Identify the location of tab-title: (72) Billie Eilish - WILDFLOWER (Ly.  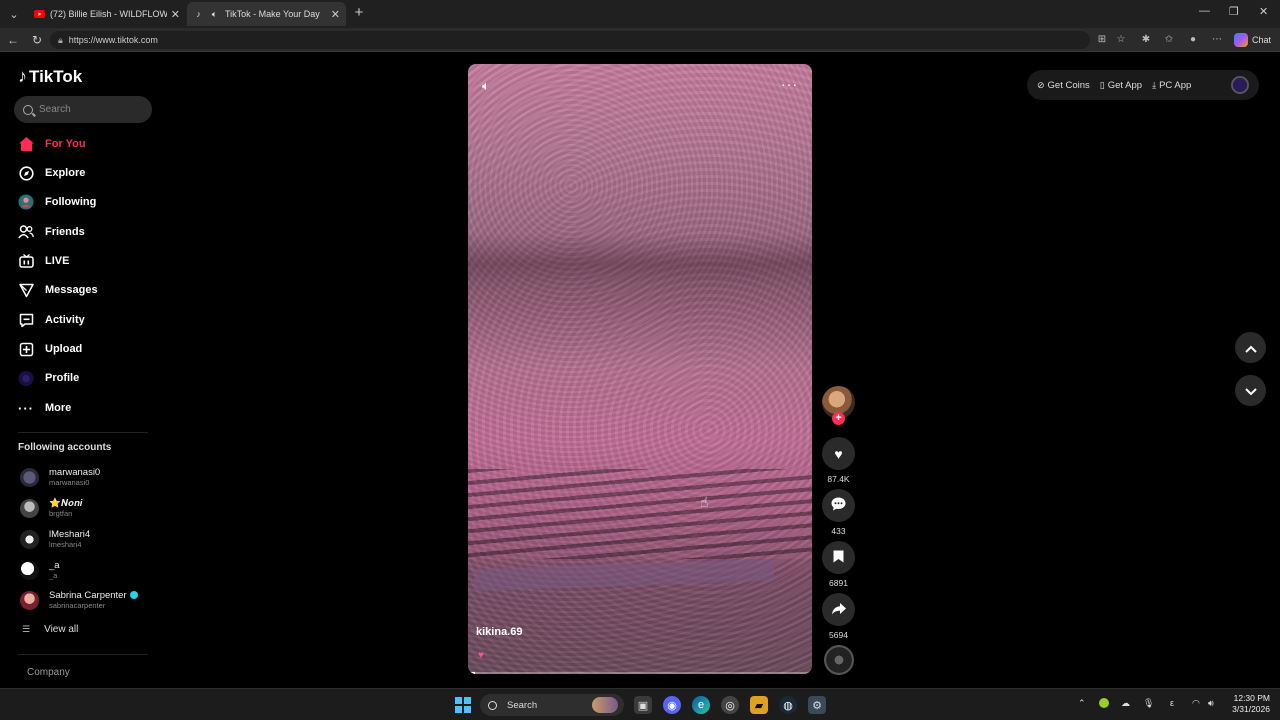
(108, 14).